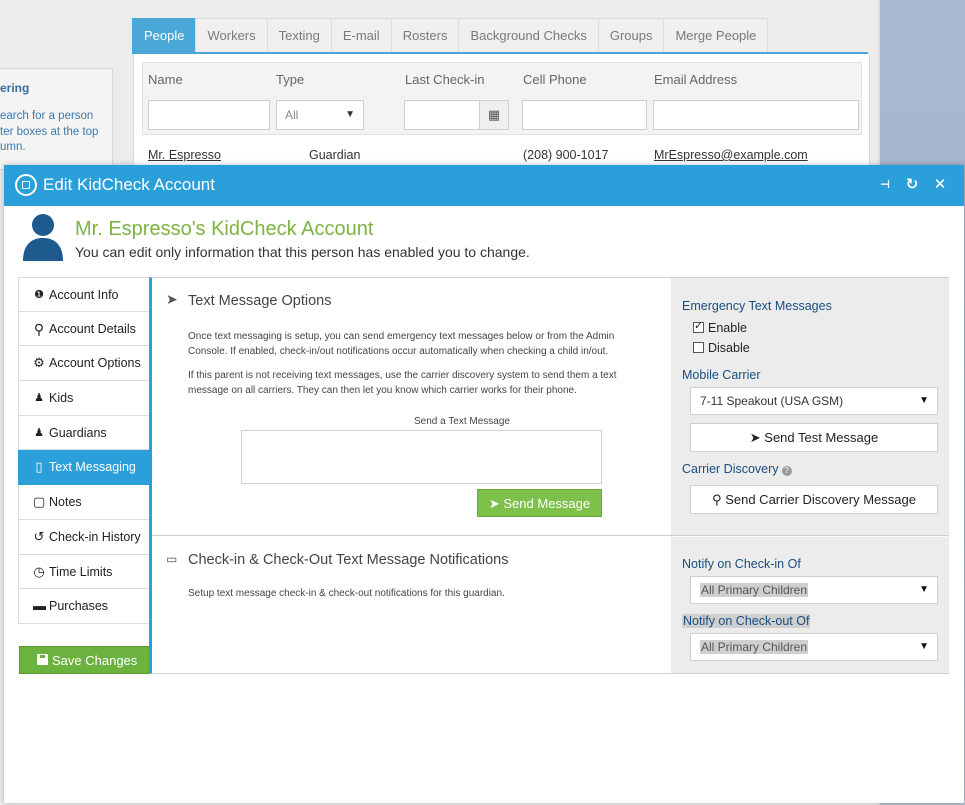  What do you see at coordinates (92, 467) in the screenshot?
I see `sidebar-item-label: Text Messaging` at bounding box center [92, 467].